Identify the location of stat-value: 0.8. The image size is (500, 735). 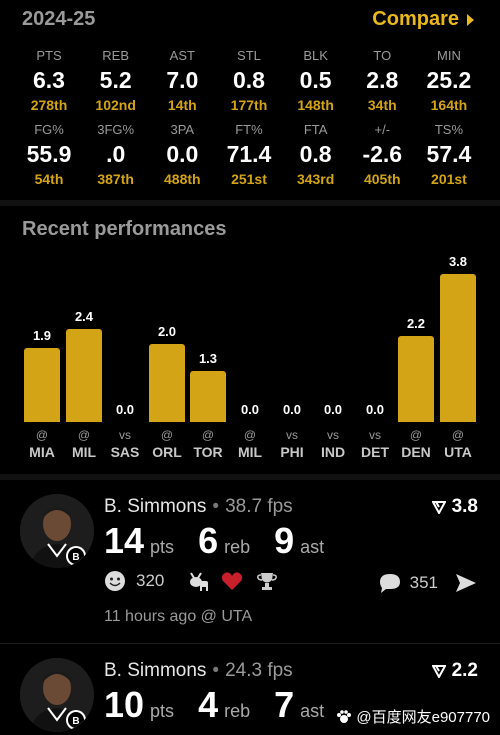
(315, 154).